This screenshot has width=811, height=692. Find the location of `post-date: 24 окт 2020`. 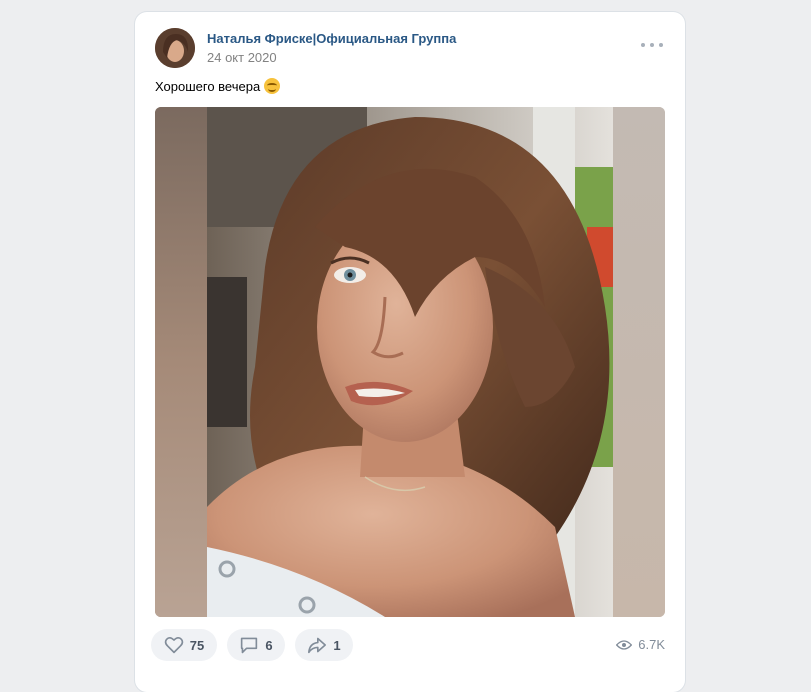

post-date: 24 окт 2020 is located at coordinates (242, 57).